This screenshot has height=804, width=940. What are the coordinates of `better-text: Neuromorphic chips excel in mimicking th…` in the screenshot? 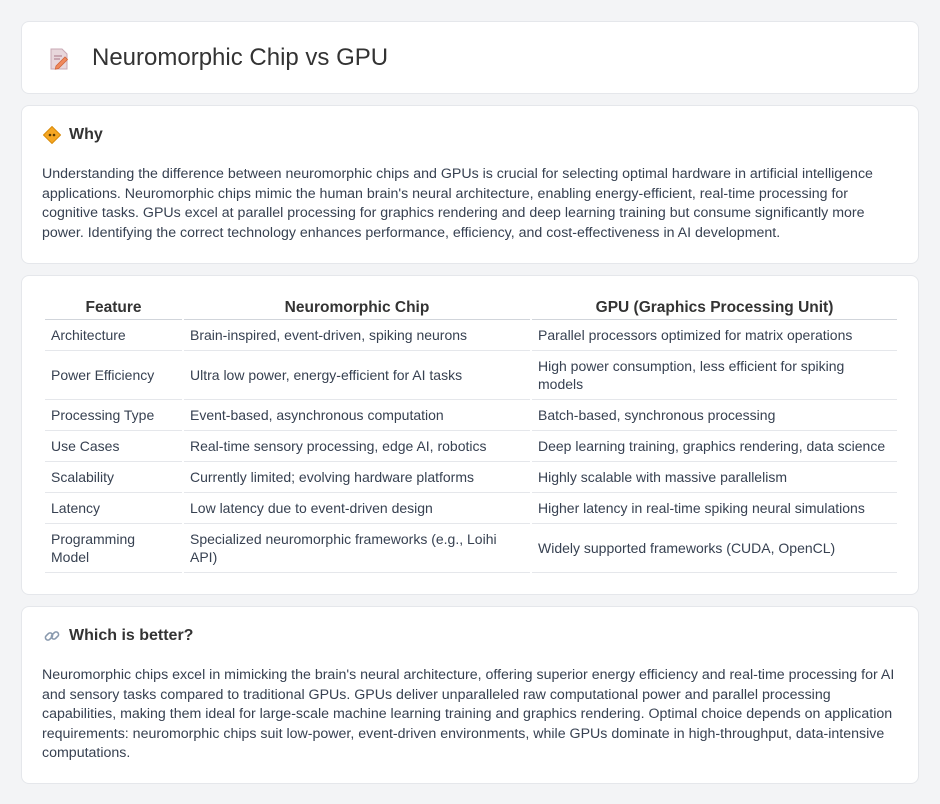 It's located at (468, 714).